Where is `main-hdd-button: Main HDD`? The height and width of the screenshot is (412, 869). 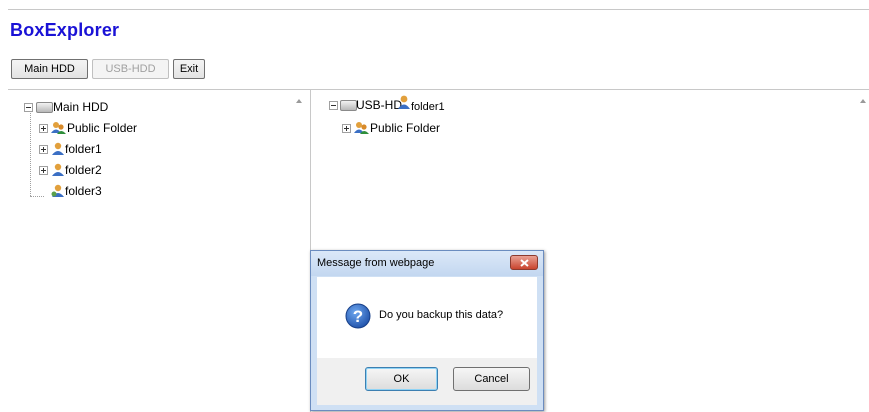
main-hdd-button: Main HDD is located at coordinates (49, 69).